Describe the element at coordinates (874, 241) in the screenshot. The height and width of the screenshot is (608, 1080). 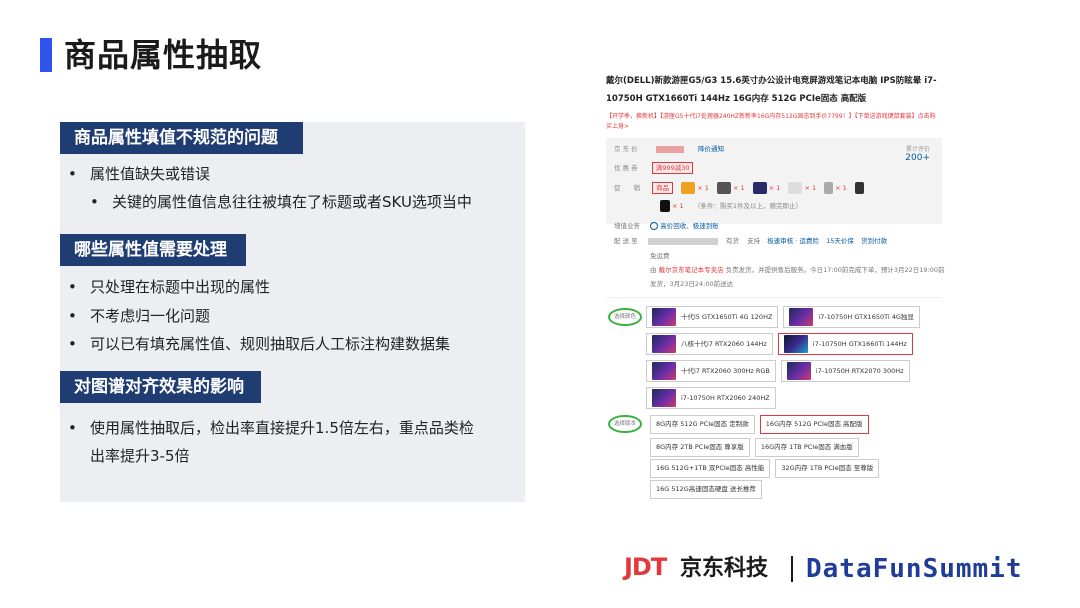
I see `delivery-link: 货到付款` at that location.